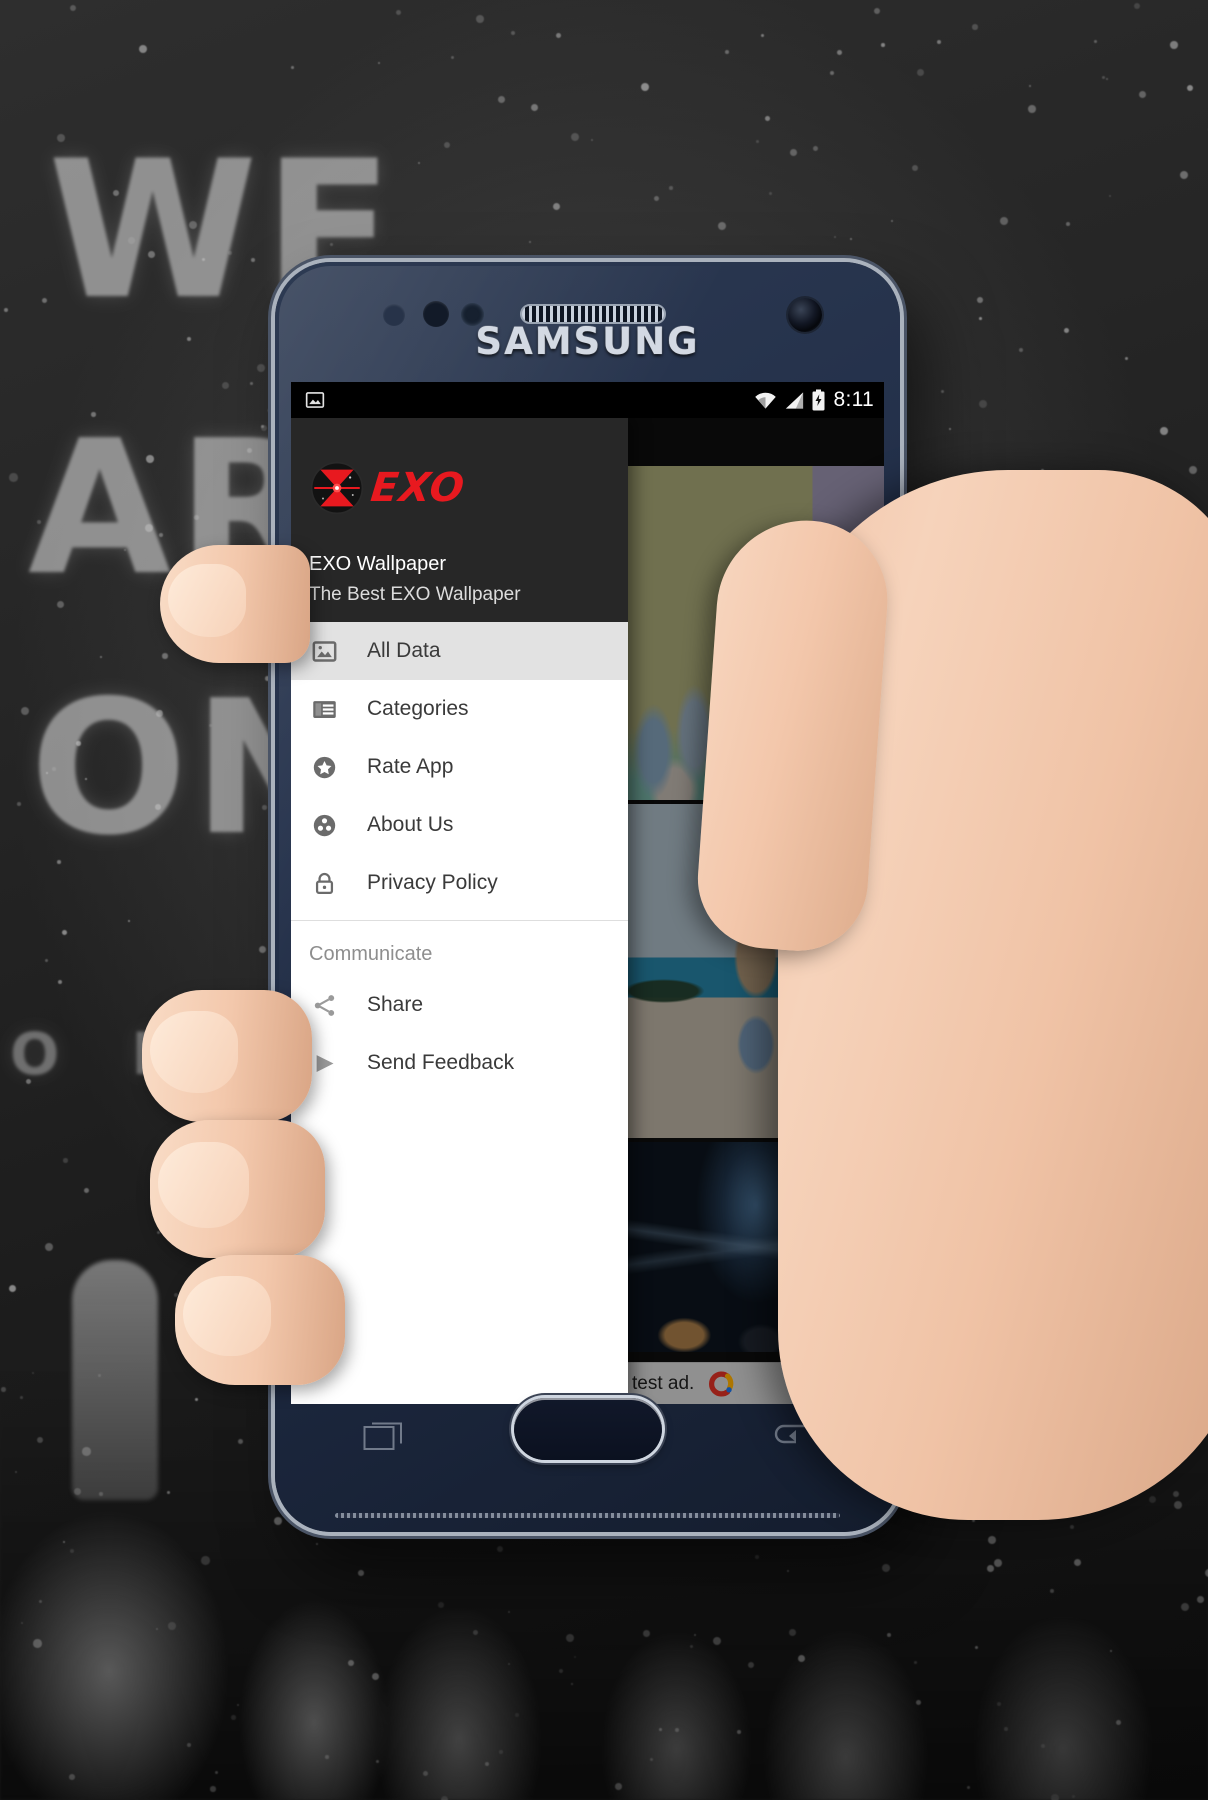 Image resolution: width=1208 pixels, height=1800 pixels. I want to click on drawer-item-label: Send Feedback, so click(441, 1062).